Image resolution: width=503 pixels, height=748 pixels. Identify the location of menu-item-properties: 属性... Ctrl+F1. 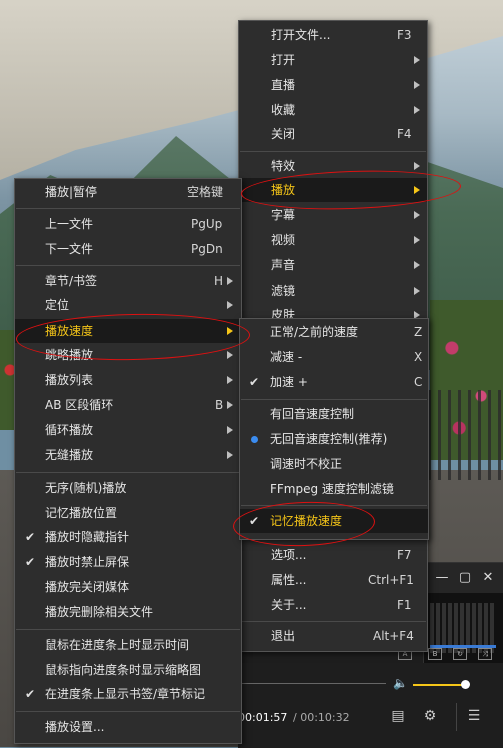
(333, 580).